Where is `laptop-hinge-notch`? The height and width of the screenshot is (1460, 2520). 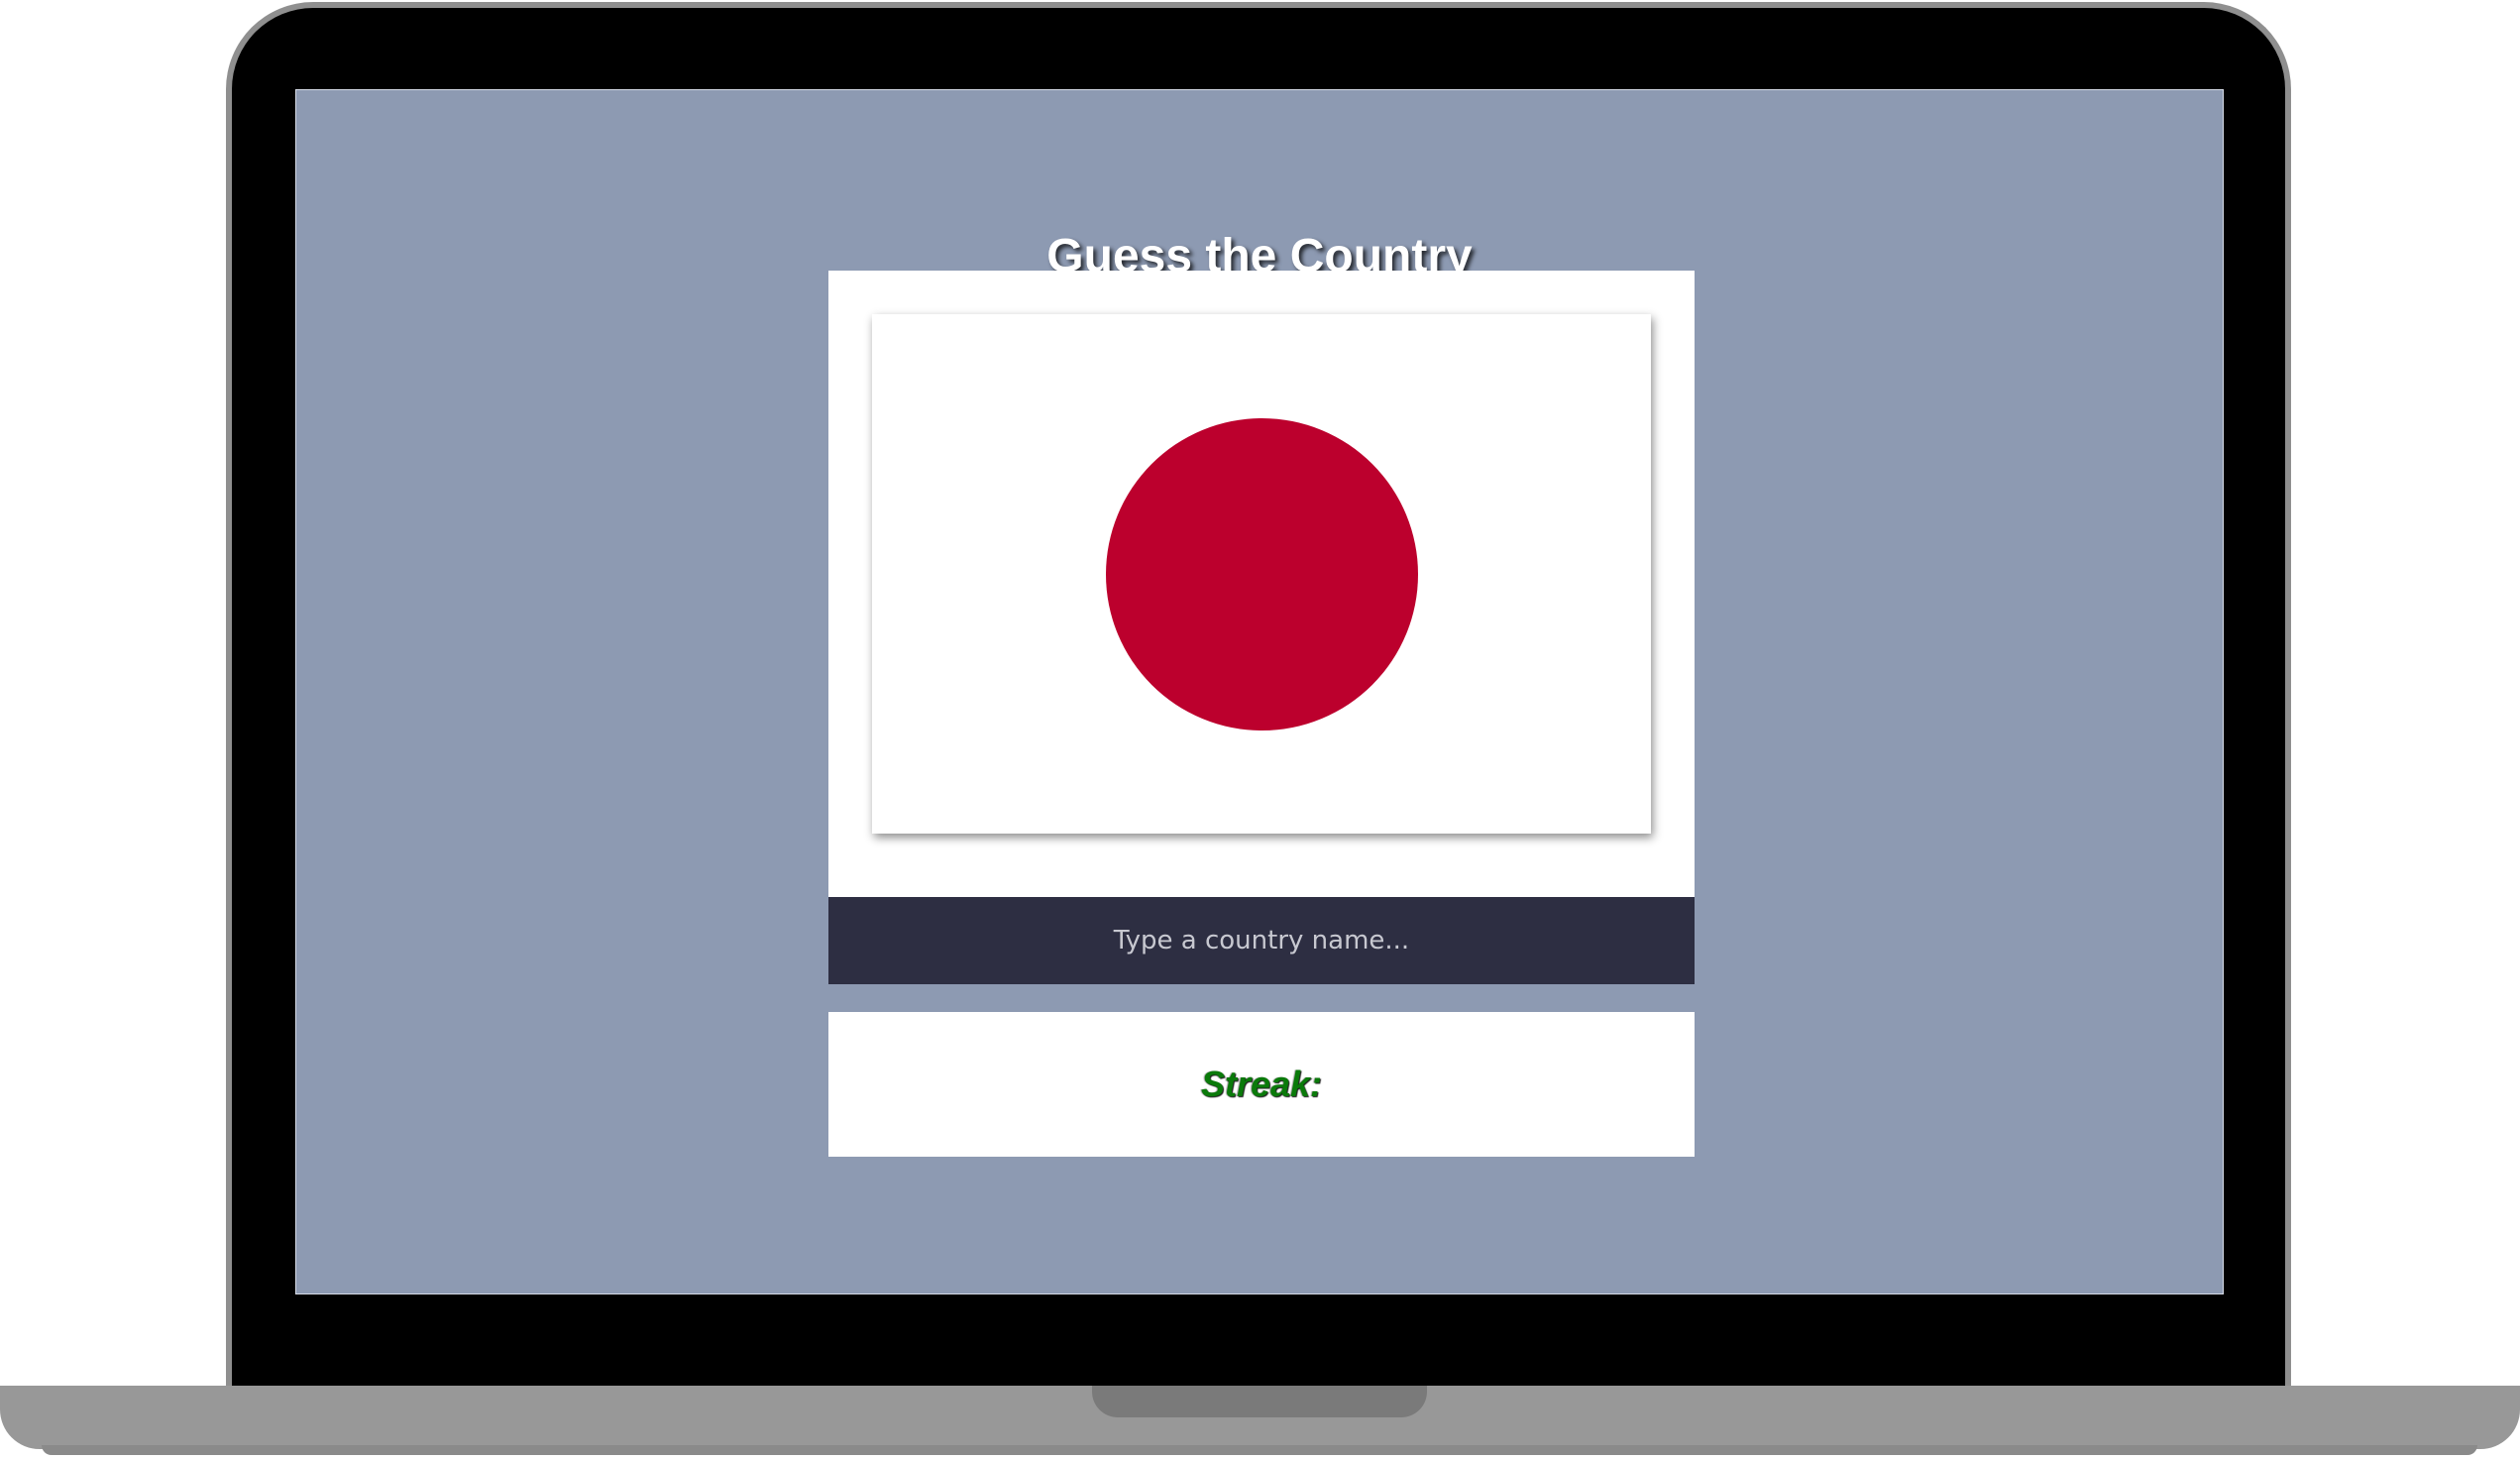
laptop-hinge-notch is located at coordinates (1259, 1402).